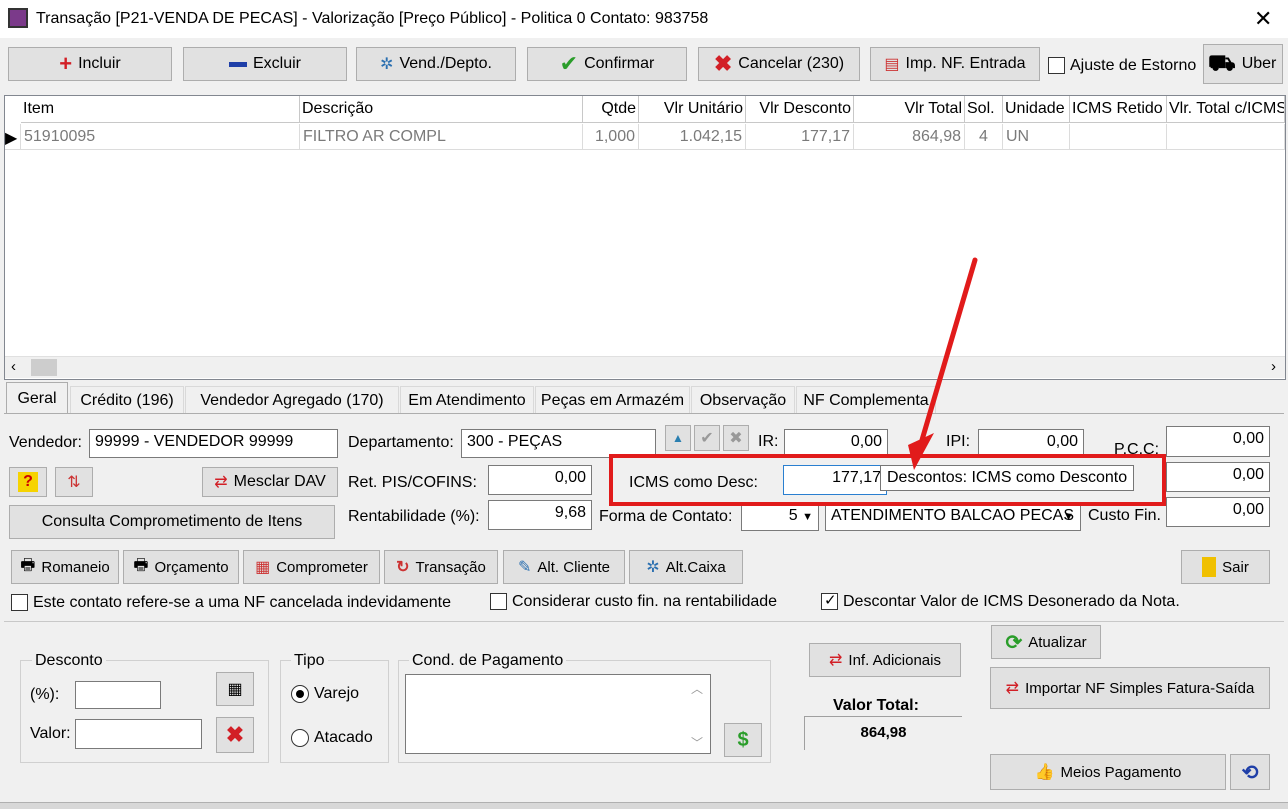 This screenshot has width=1288, height=809. I want to click on confirm-small-button: ✔, so click(707, 438).